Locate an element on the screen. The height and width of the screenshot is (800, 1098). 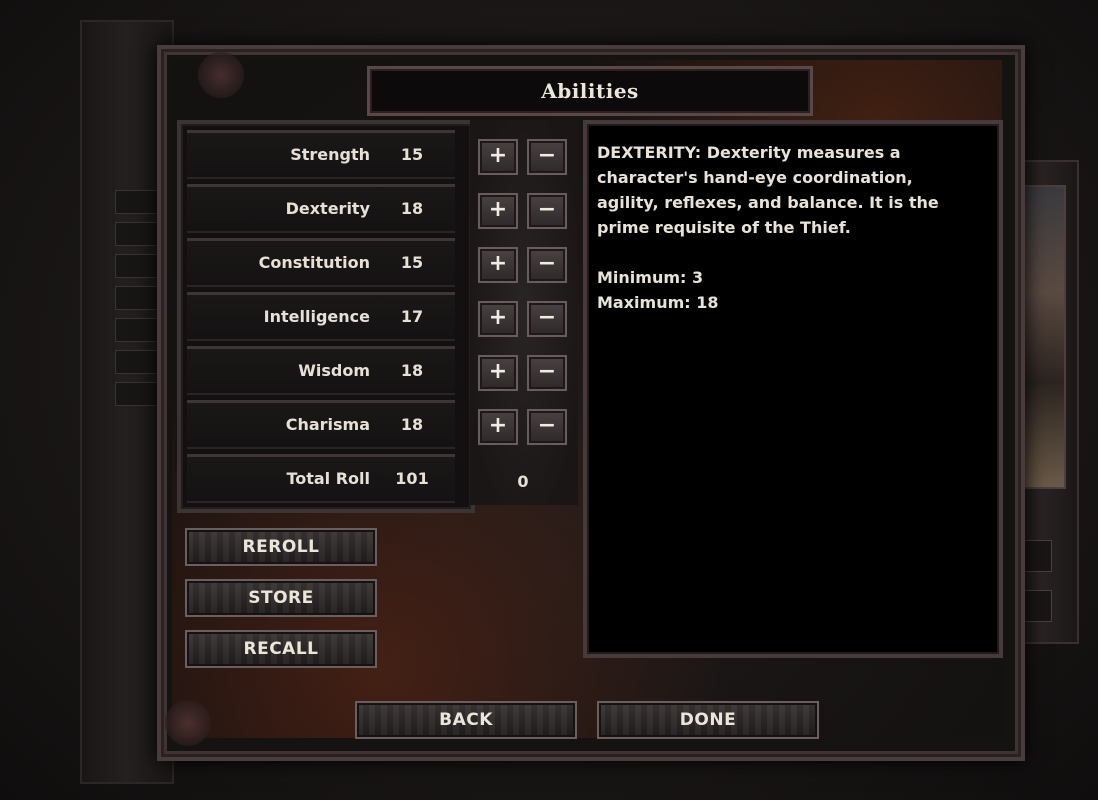
done-button: DONE is located at coordinates (708, 720).